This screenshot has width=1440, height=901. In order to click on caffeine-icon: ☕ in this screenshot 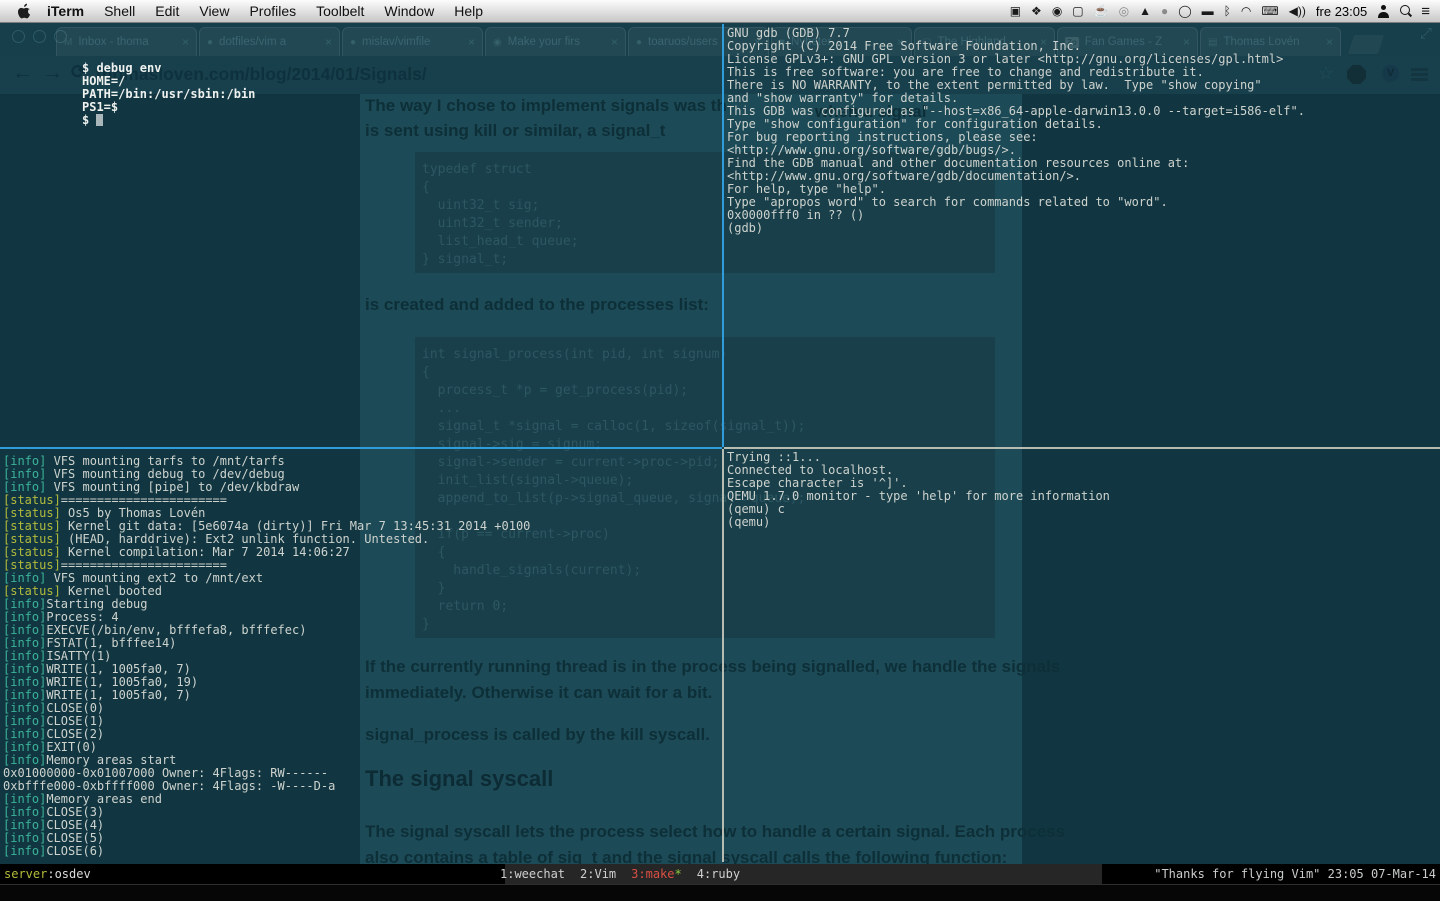, I will do `click(1101, 11)`.